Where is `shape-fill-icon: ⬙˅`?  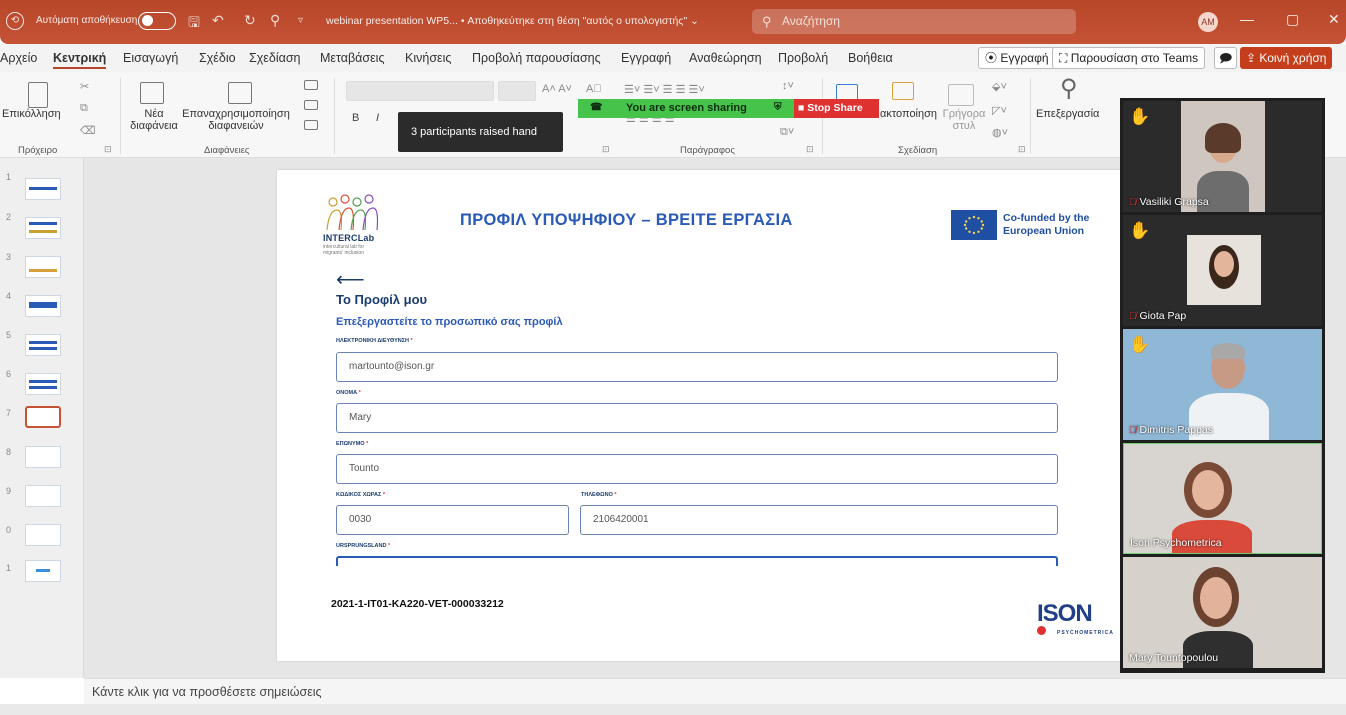
shape-fill-icon: ⬙˅ is located at coordinates (999, 86).